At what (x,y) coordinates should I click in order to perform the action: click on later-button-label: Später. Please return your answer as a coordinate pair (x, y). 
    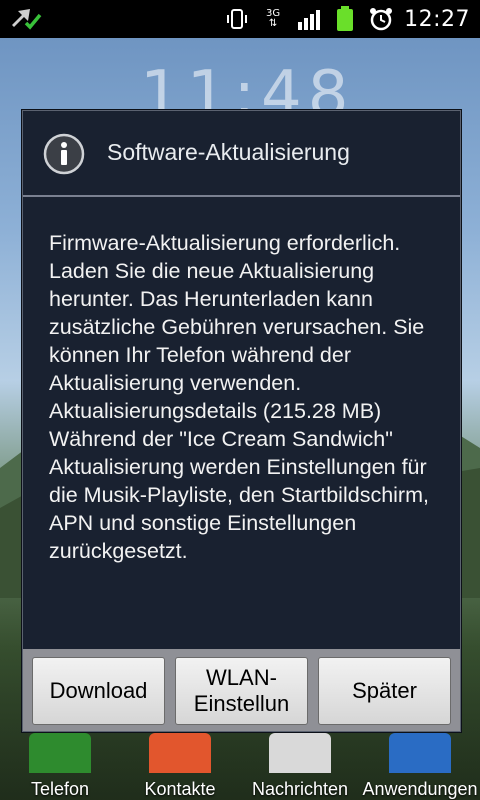
    Looking at the image, I should click on (384, 690).